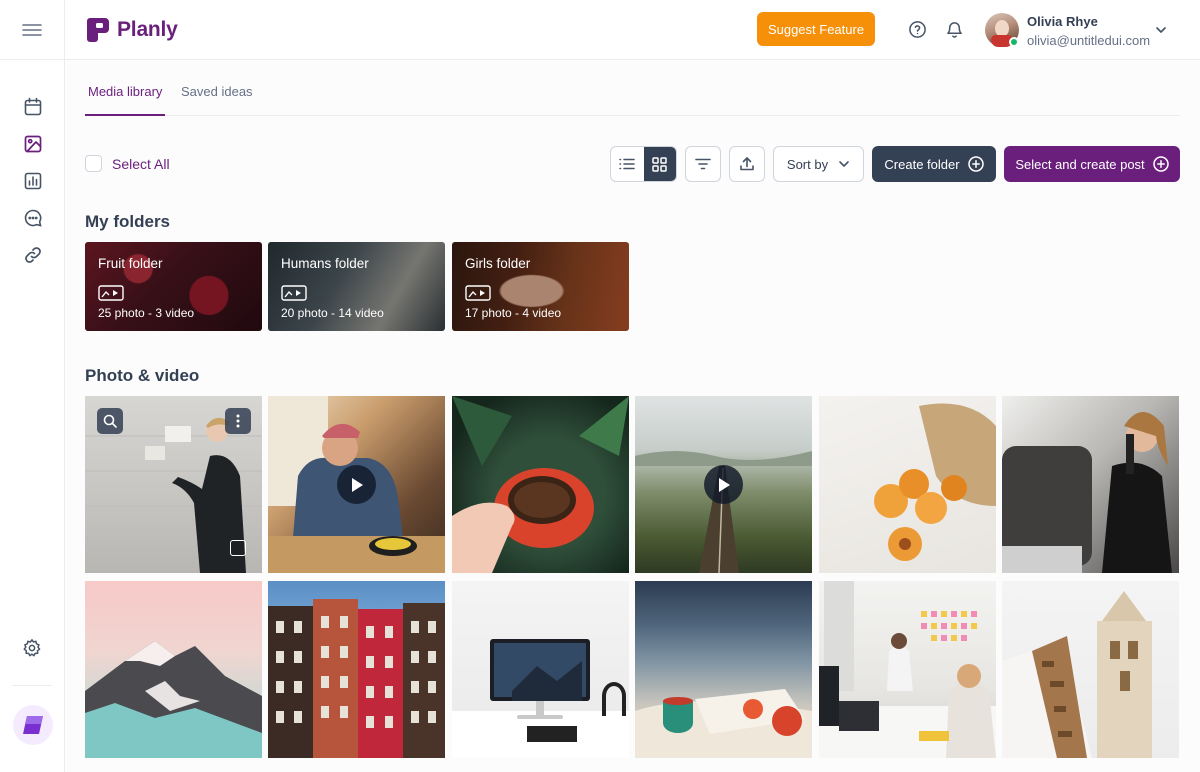 Image resolution: width=1200 pixels, height=772 pixels. I want to click on rail-divider, so click(32, 59).